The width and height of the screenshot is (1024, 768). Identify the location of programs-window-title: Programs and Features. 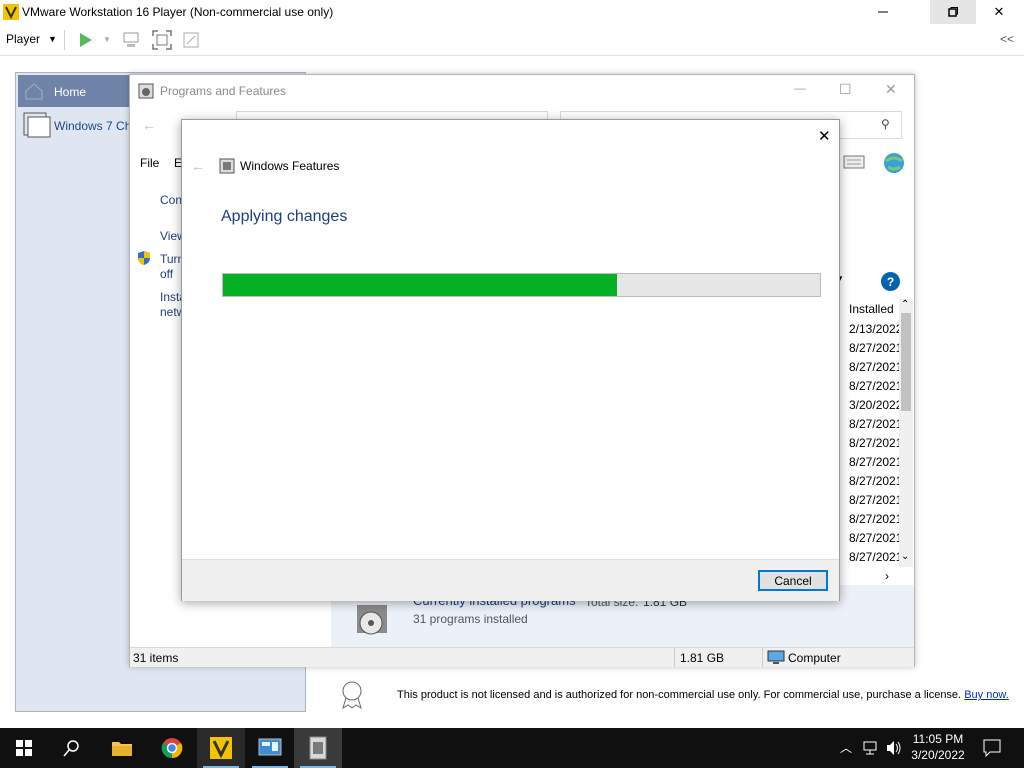
(223, 91).